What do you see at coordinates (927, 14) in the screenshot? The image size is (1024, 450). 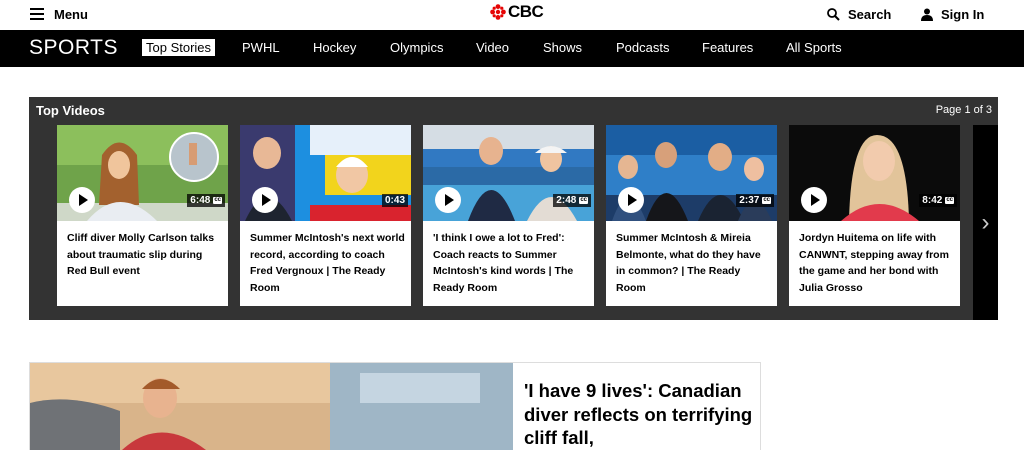 I see `user-icon` at bounding box center [927, 14].